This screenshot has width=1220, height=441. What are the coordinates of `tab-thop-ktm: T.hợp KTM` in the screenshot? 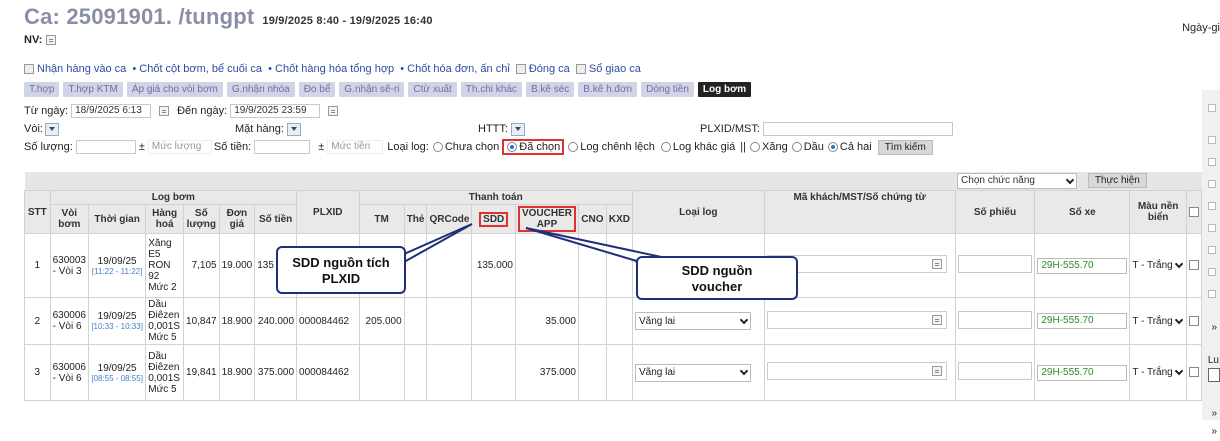 It's located at (93, 89).